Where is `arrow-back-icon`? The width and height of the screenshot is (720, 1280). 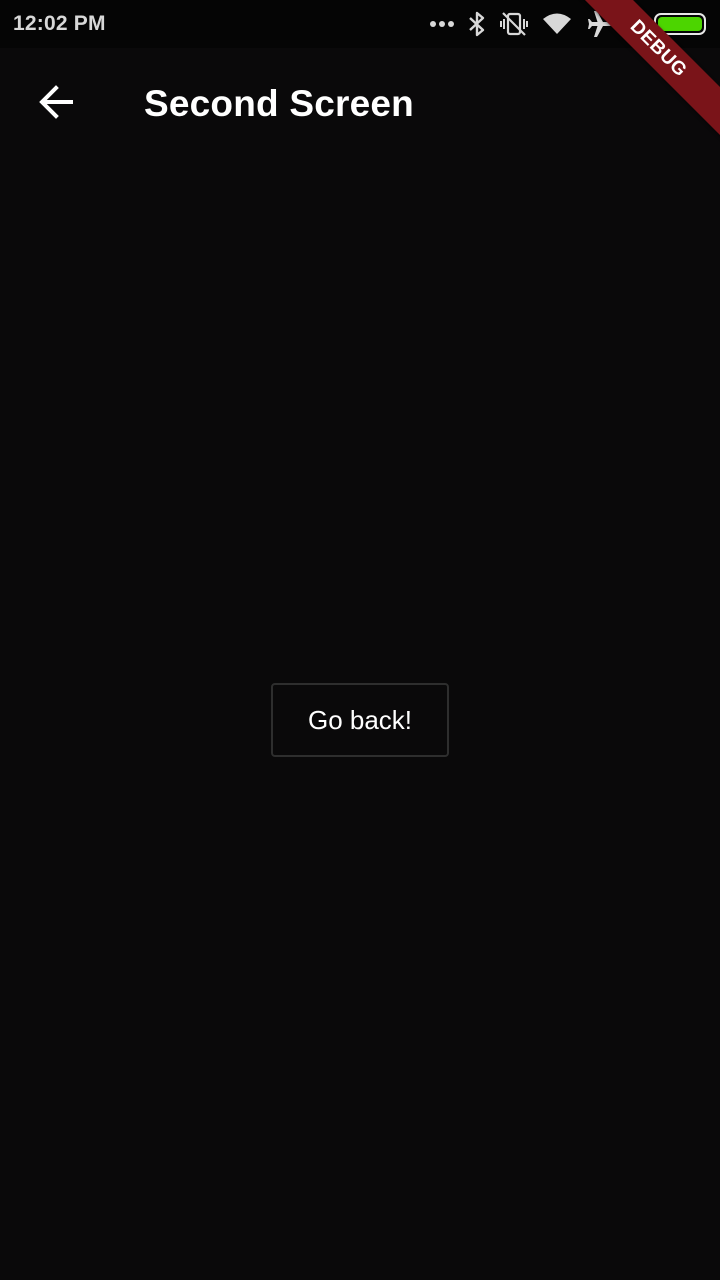
arrow-back-icon is located at coordinates (56, 104).